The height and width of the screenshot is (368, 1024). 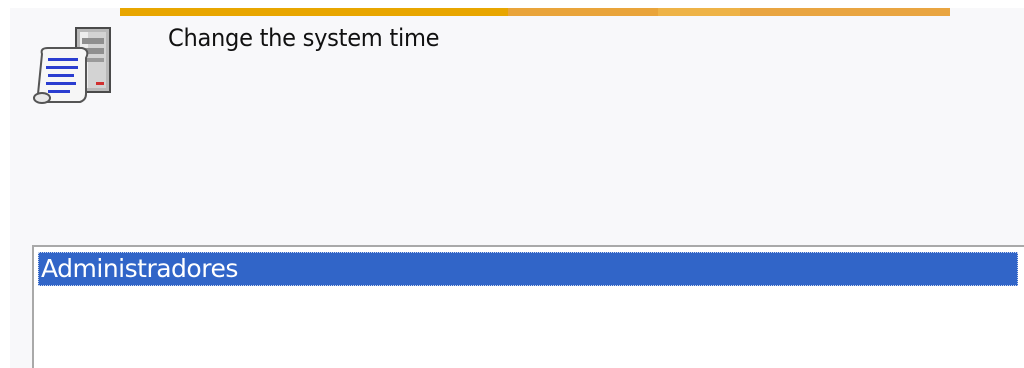 I want to click on top-accent-bar, so click(x=535, y=12).